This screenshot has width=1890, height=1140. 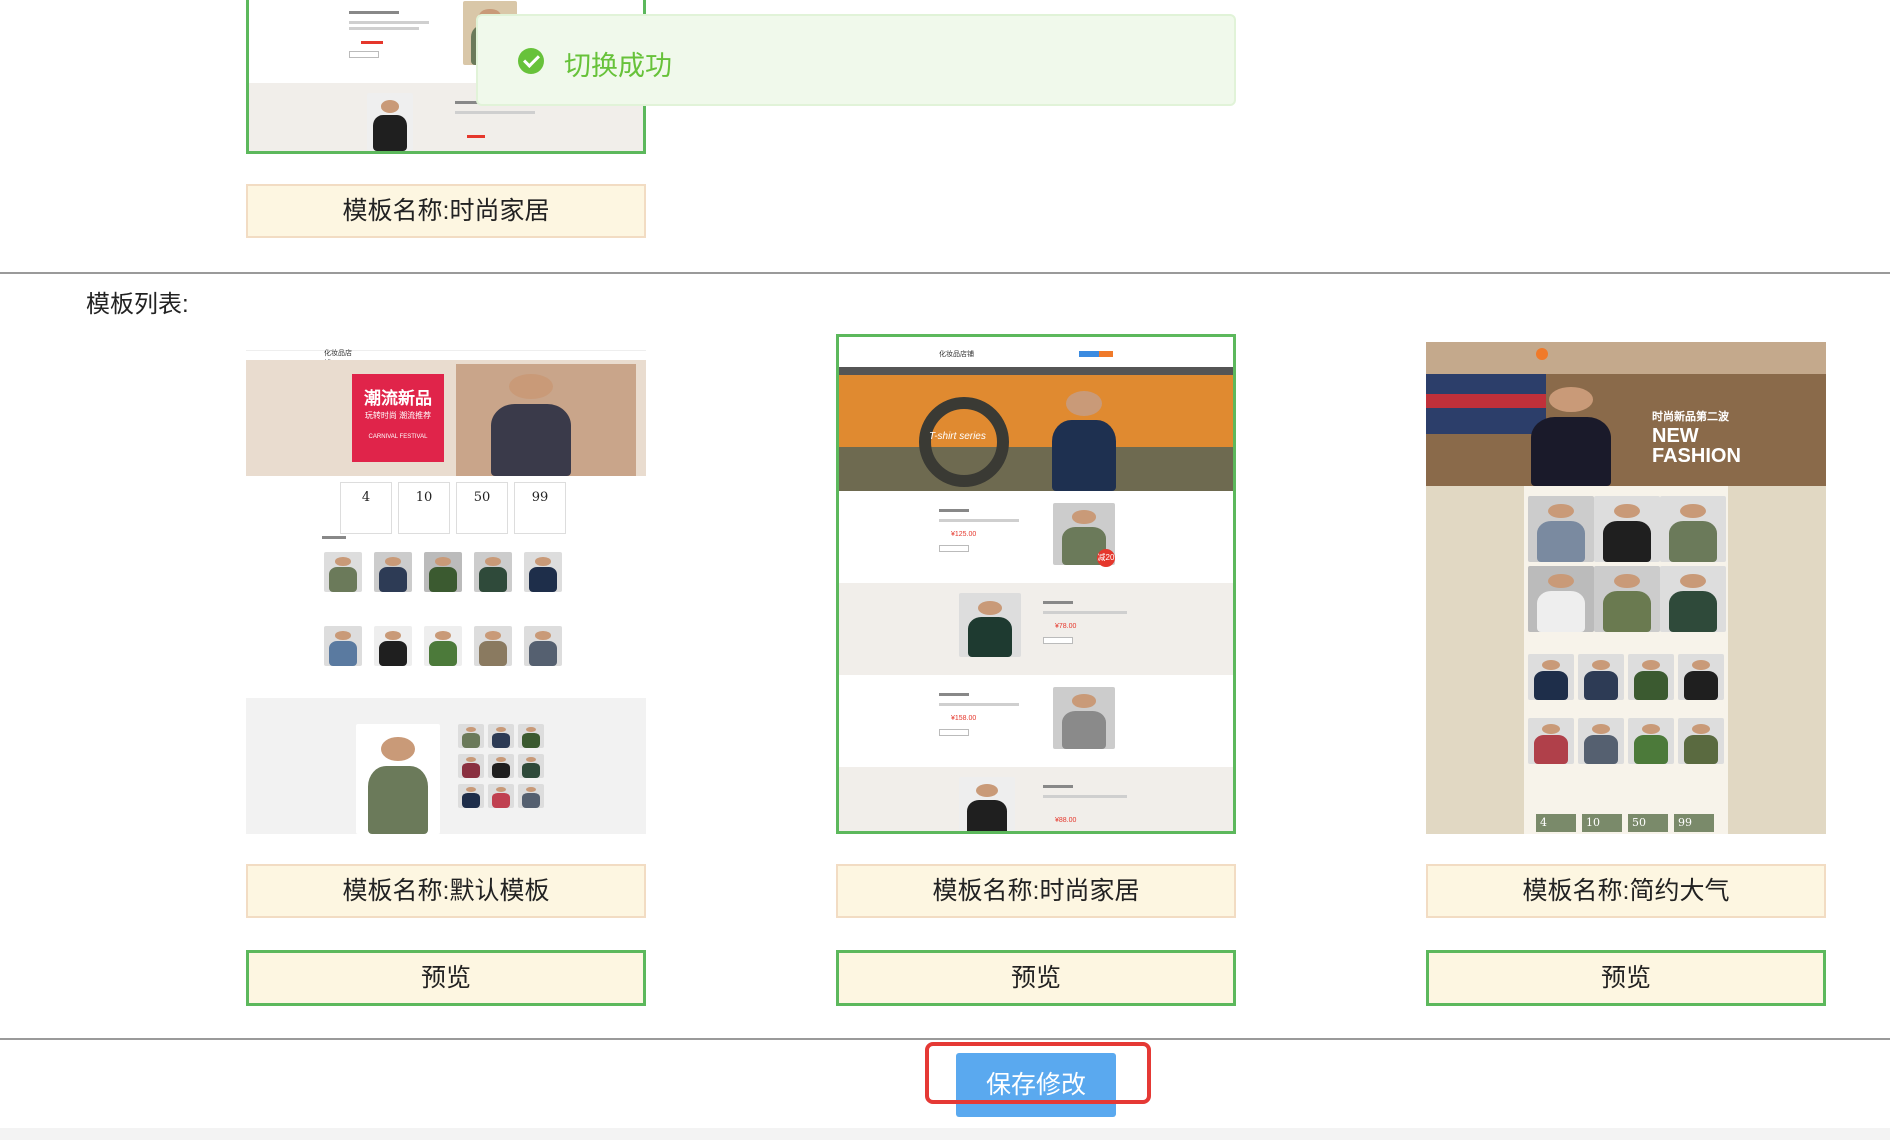 What do you see at coordinates (446, 211) in the screenshot?
I see `current-template-name: 模板名称:时尚家居` at bounding box center [446, 211].